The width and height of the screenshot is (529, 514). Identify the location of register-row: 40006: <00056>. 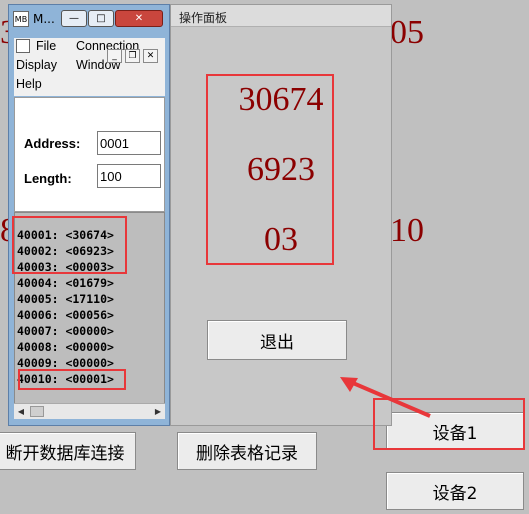
(65, 315).